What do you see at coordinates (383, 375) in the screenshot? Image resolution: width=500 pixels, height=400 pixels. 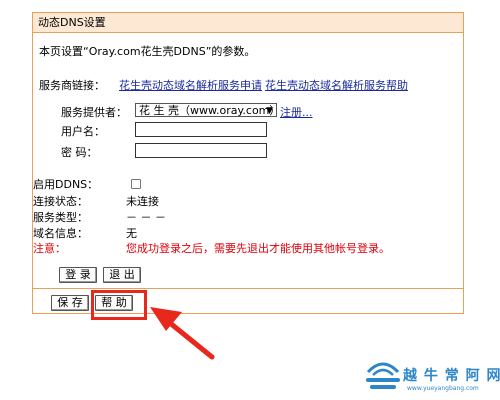 I see `watermark-logo-icon` at bounding box center [383, 375].